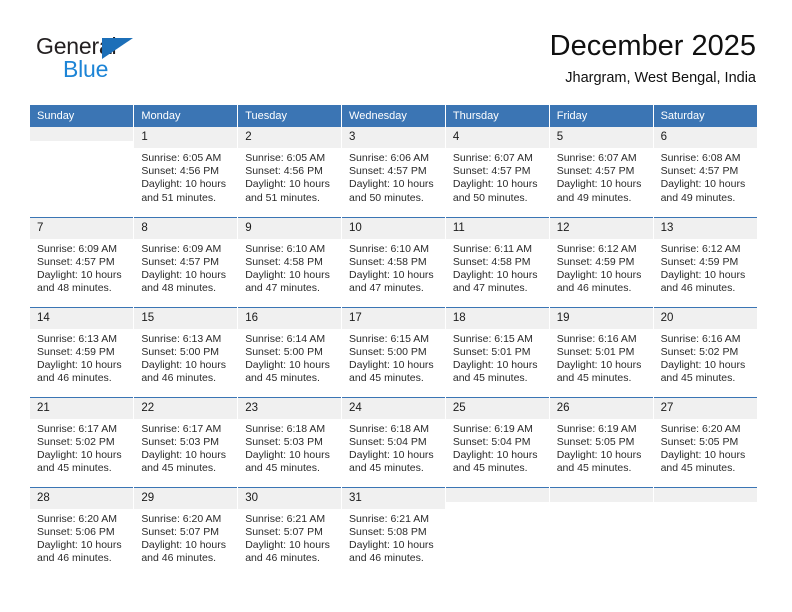  I want to click on day-number: 24, so click(393, 408).